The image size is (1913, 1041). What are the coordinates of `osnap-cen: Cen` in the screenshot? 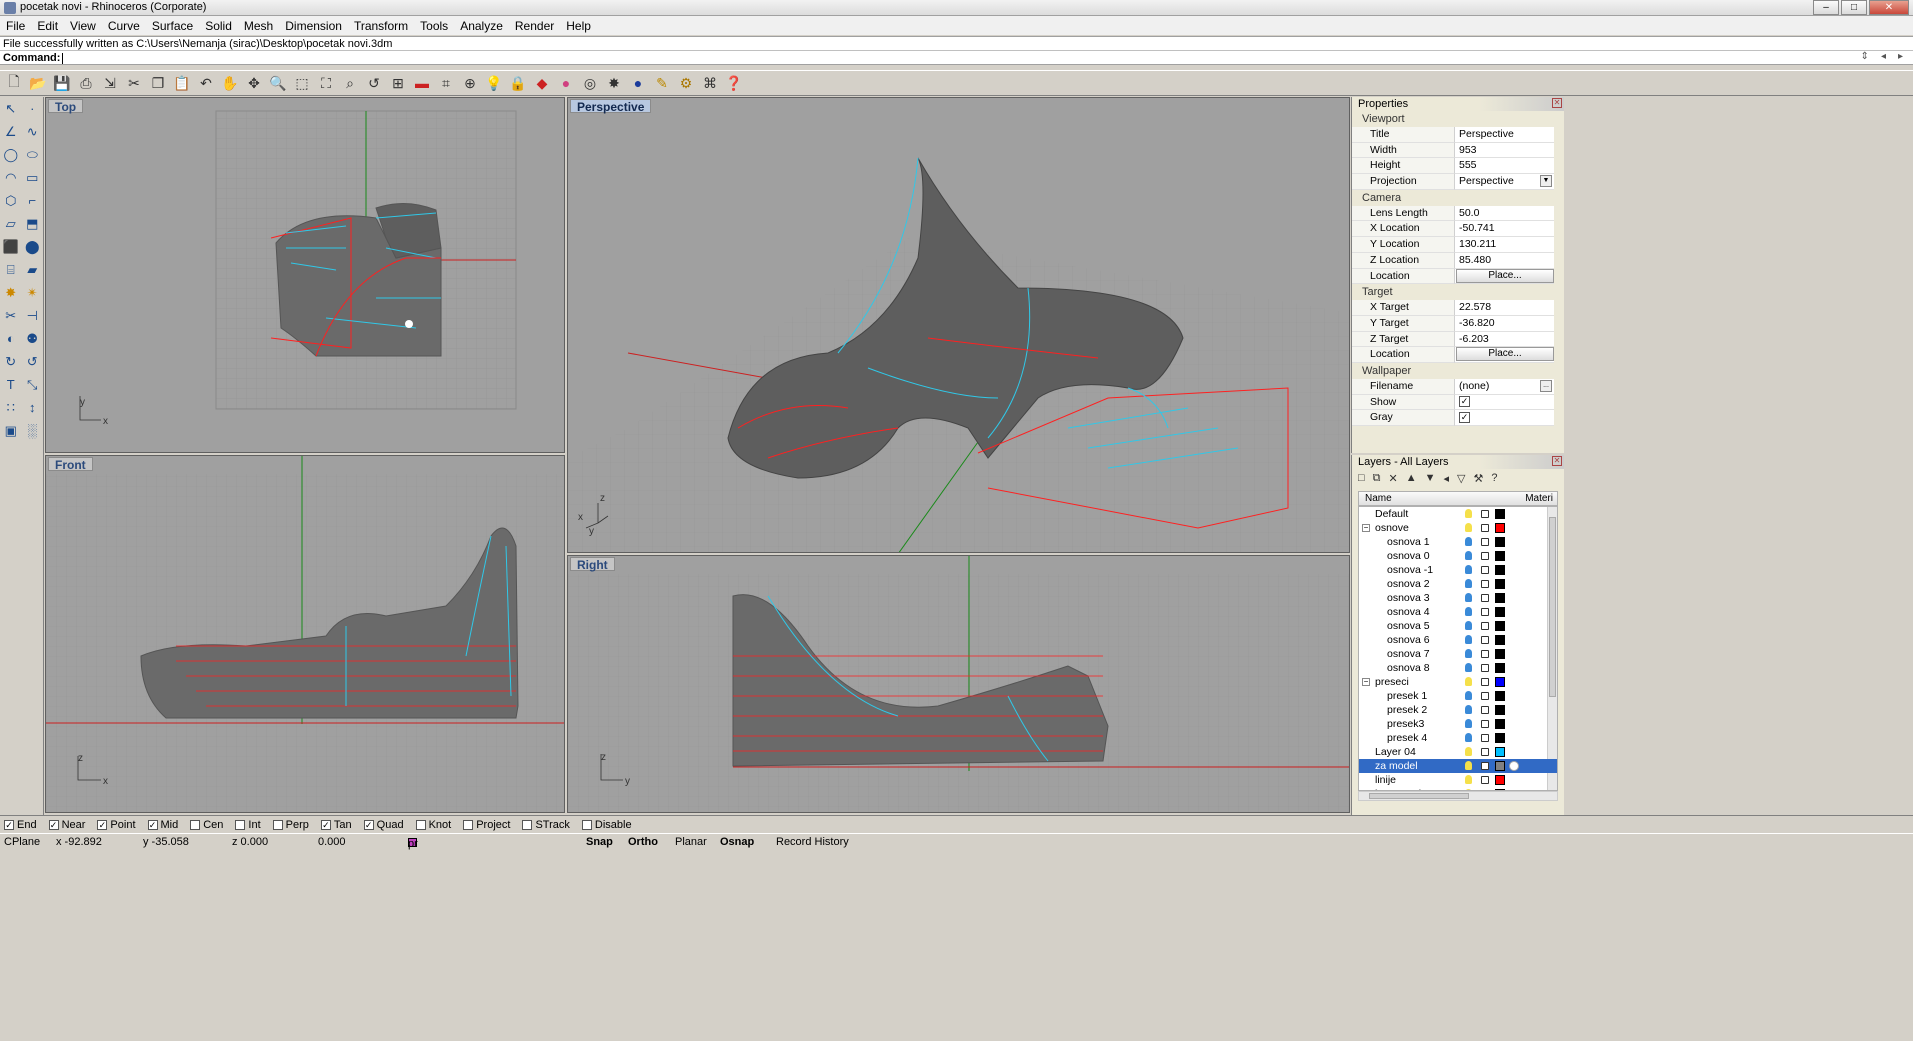 It's located at (206, 825).